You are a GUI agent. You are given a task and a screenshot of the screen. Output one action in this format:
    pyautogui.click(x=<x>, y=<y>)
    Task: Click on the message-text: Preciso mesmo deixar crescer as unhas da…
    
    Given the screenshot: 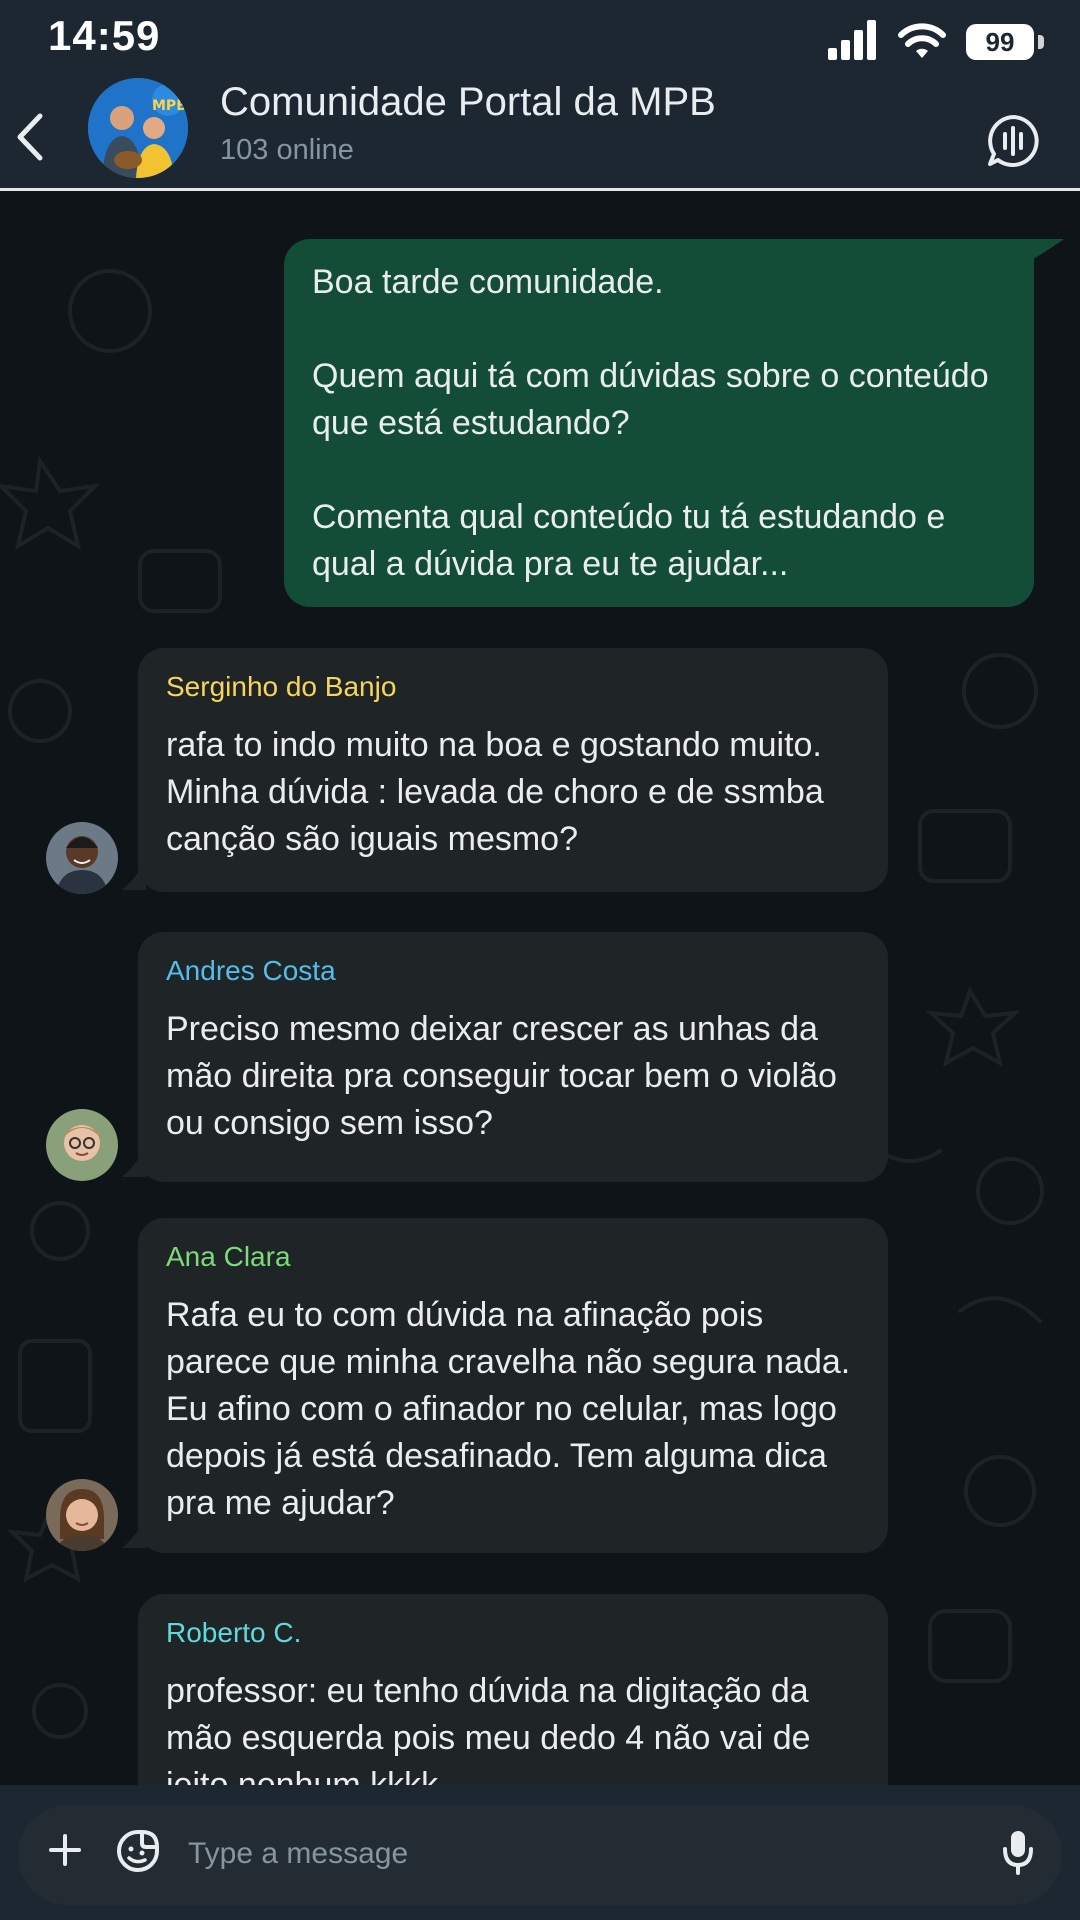 What is the action you would take?
    pyautogui.click(x=501, y=1076)
    